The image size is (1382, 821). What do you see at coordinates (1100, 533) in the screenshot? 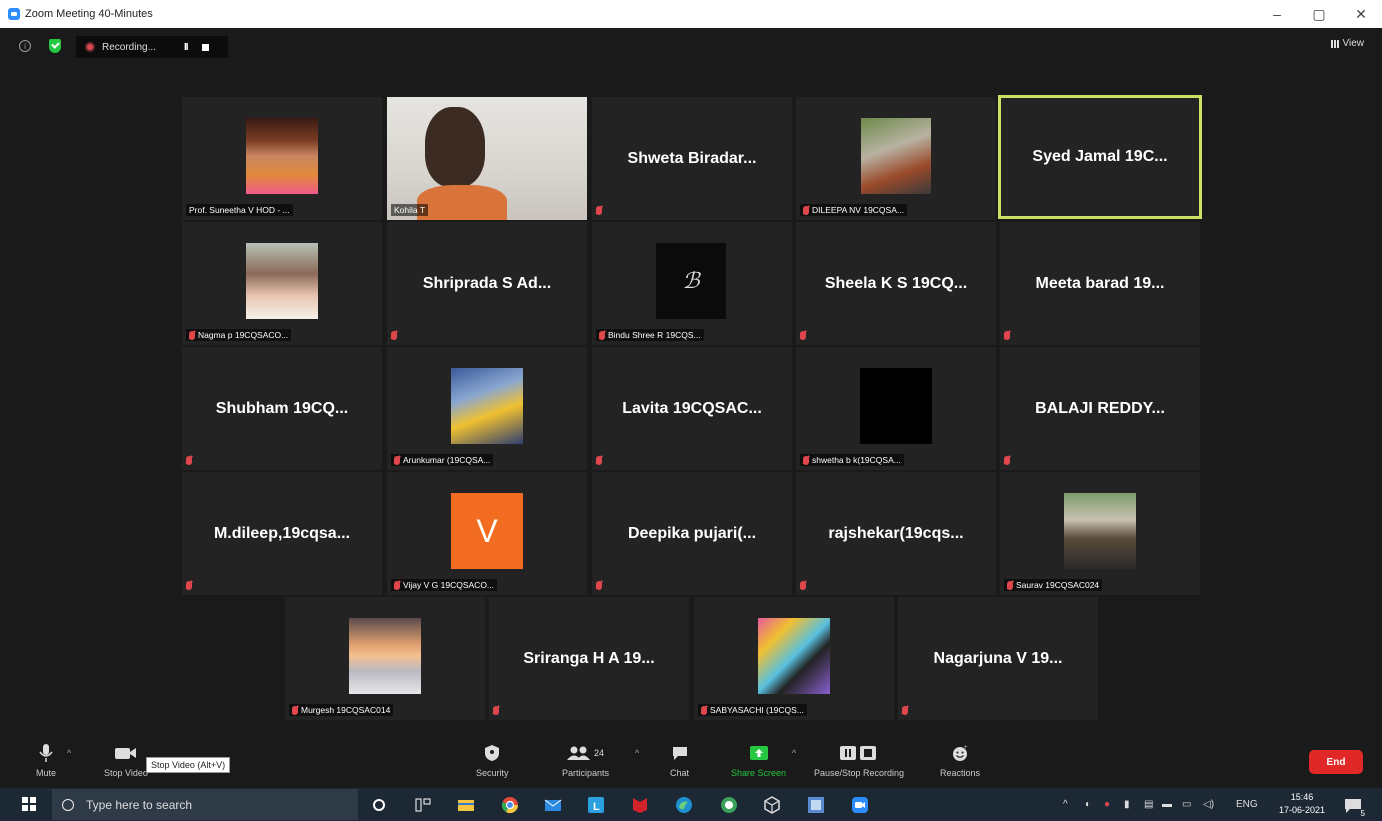
I see `participant-tile: Saurav 19CQSAC024` at bounding box center [1100, 533].